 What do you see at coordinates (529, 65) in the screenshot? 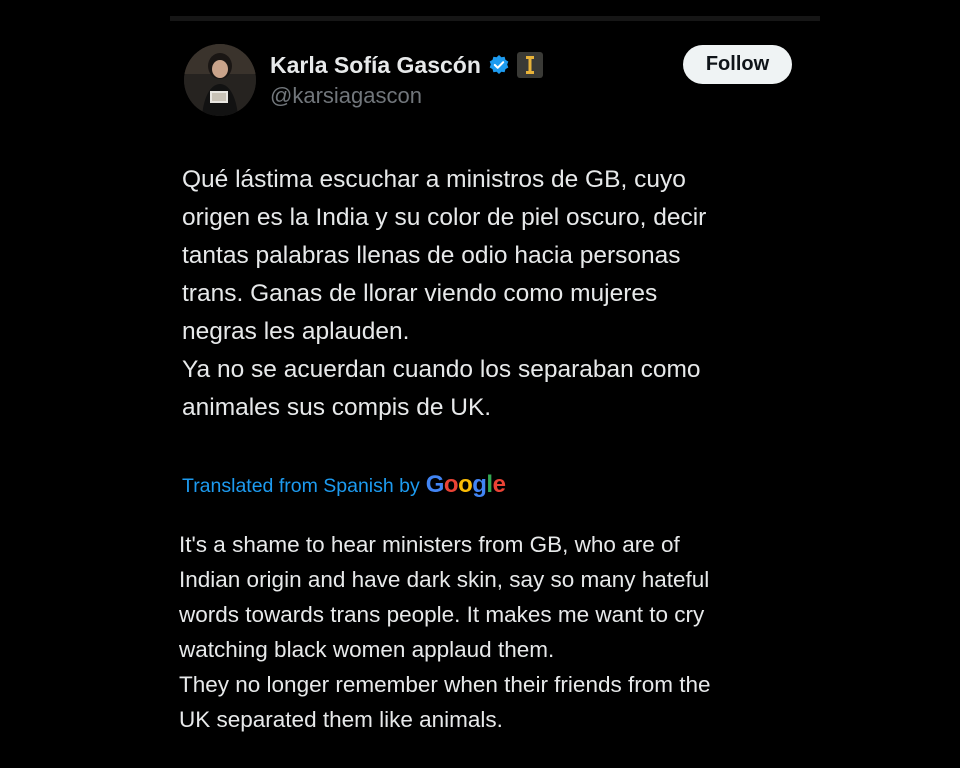
I see `affiliate-badge-icon` at bounding box center [529, 65].